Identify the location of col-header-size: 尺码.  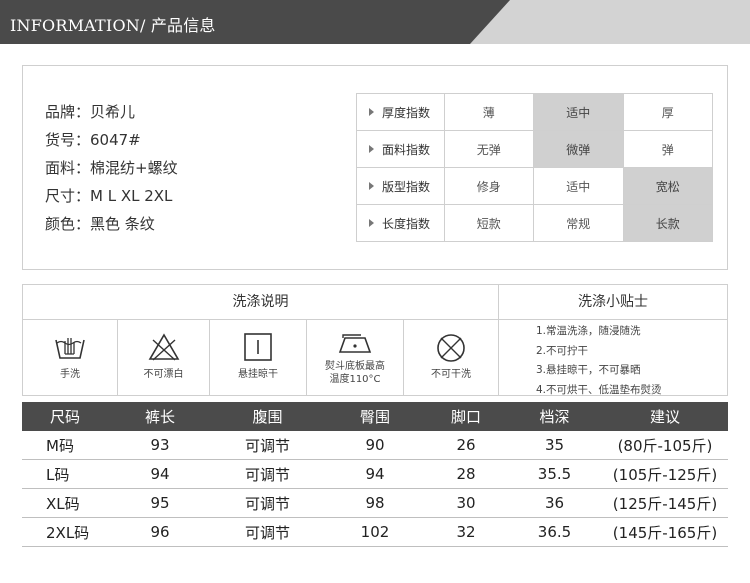
(66, 416).